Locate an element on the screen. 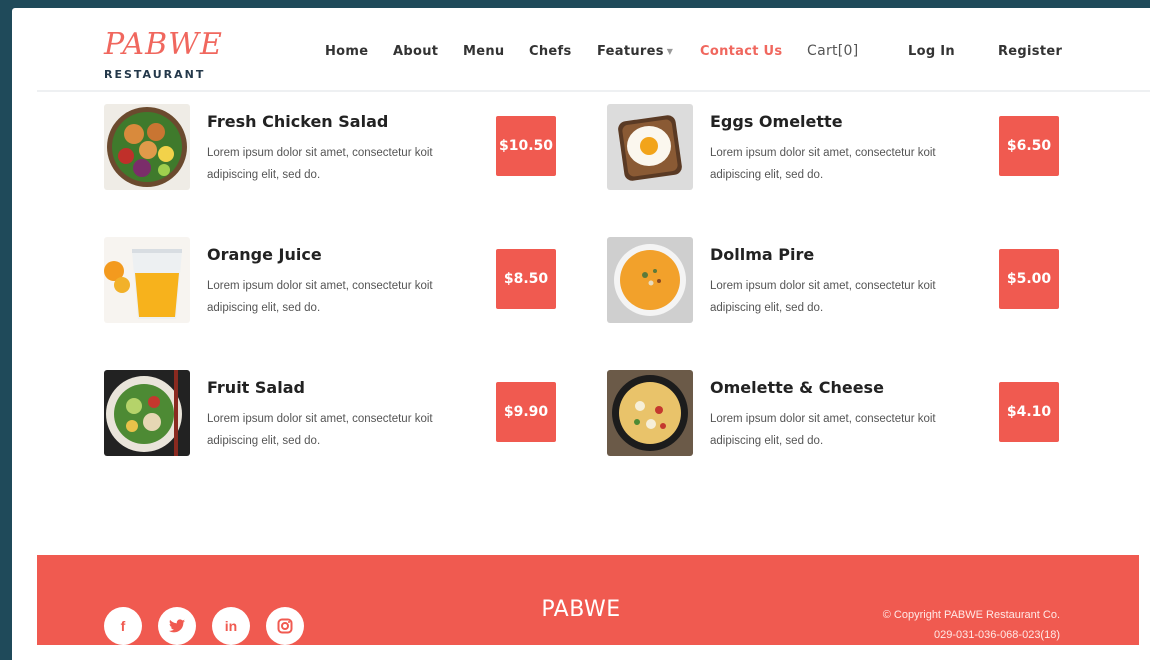 Image resolution: width=1150 pixels, height=660 pixels. nav-features-label: Features is located at coordinates (630, 51).